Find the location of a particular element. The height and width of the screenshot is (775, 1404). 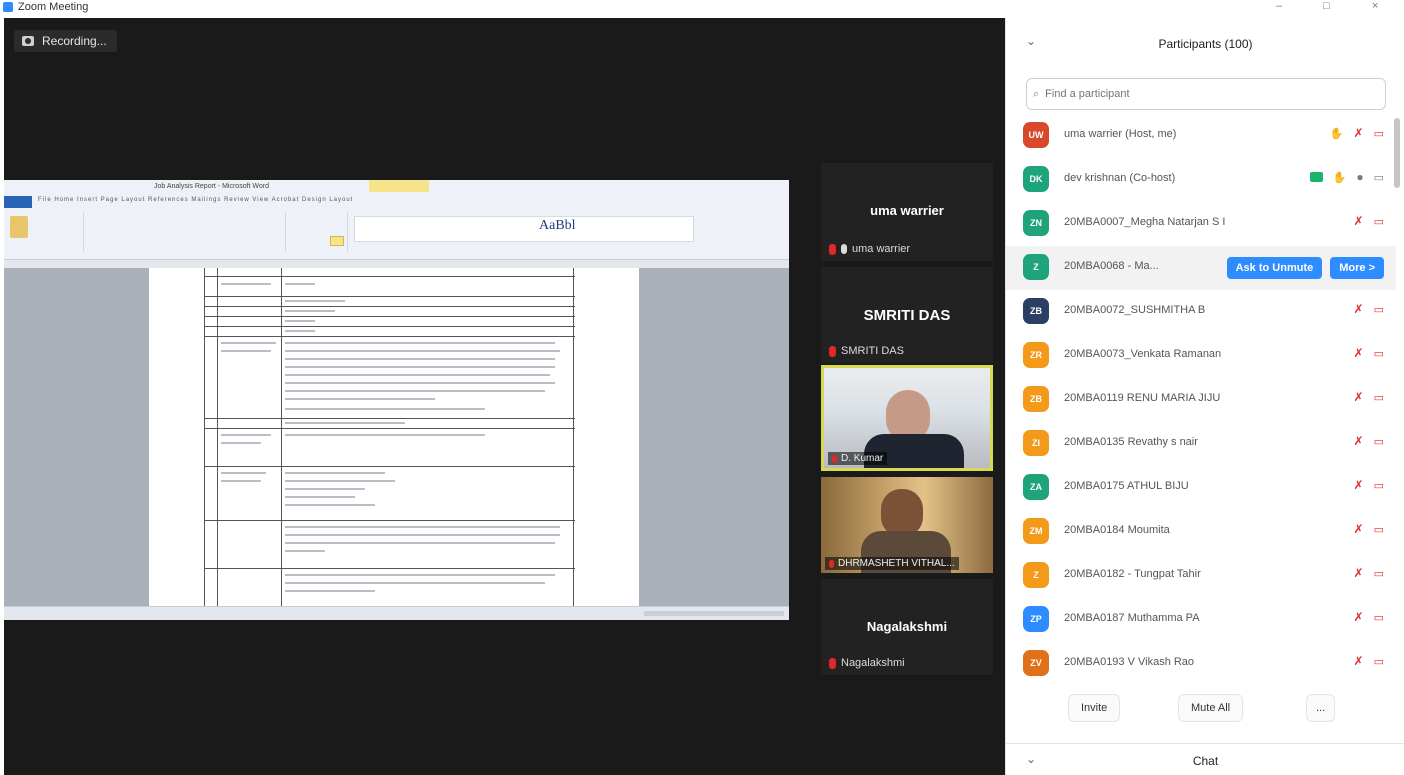

participant-row: ZI 20MBA0135 Revathy s nair ✗ ▭ is located at coordinates (1201, 444).